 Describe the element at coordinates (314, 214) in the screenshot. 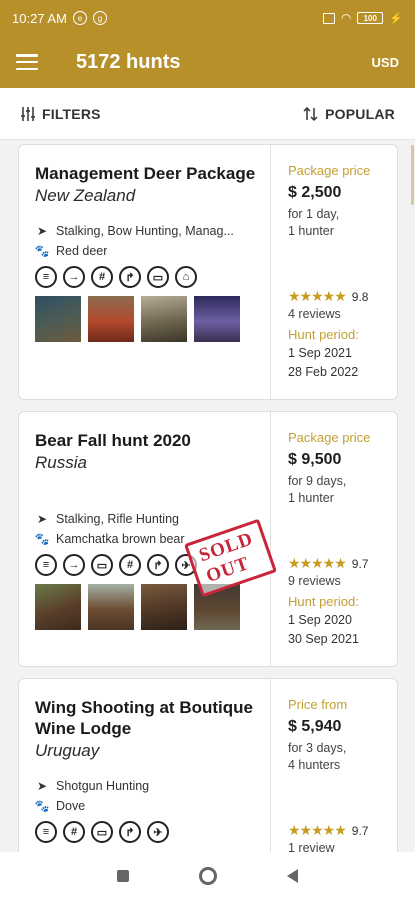

I see `duration: for 1 day,` at that location.